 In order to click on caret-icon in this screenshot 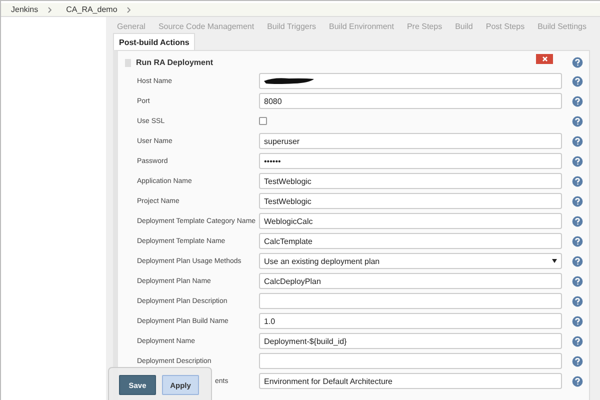, I will do `click(554, 261)`.